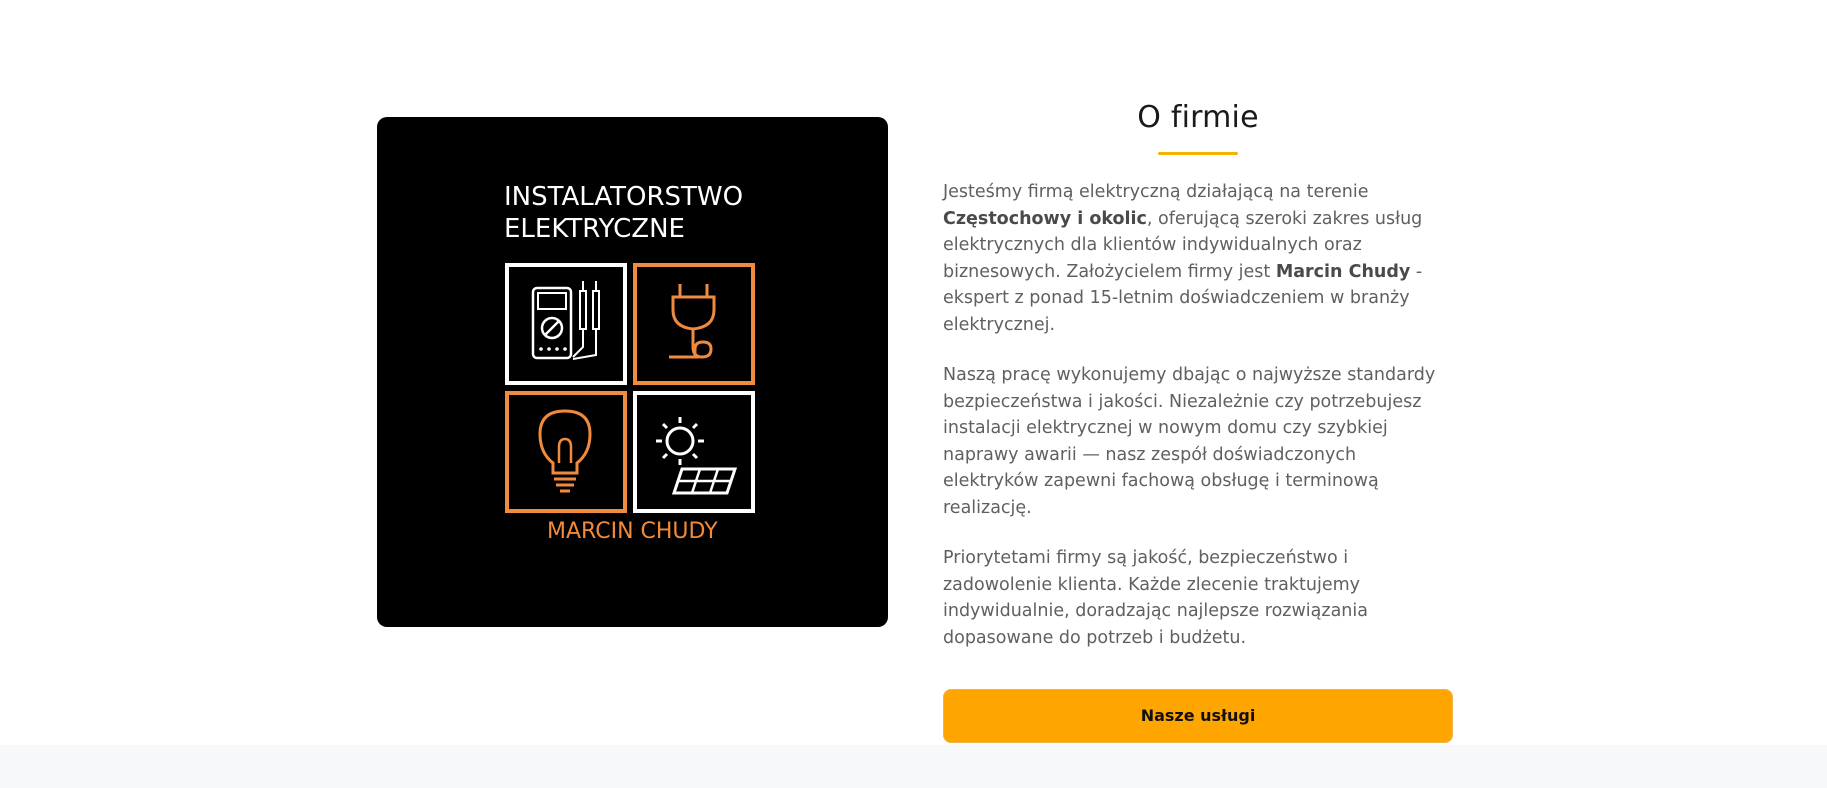 The width and height of the screenshot is (1827, 788). I want to click on plug-icon, so click(694, 324).